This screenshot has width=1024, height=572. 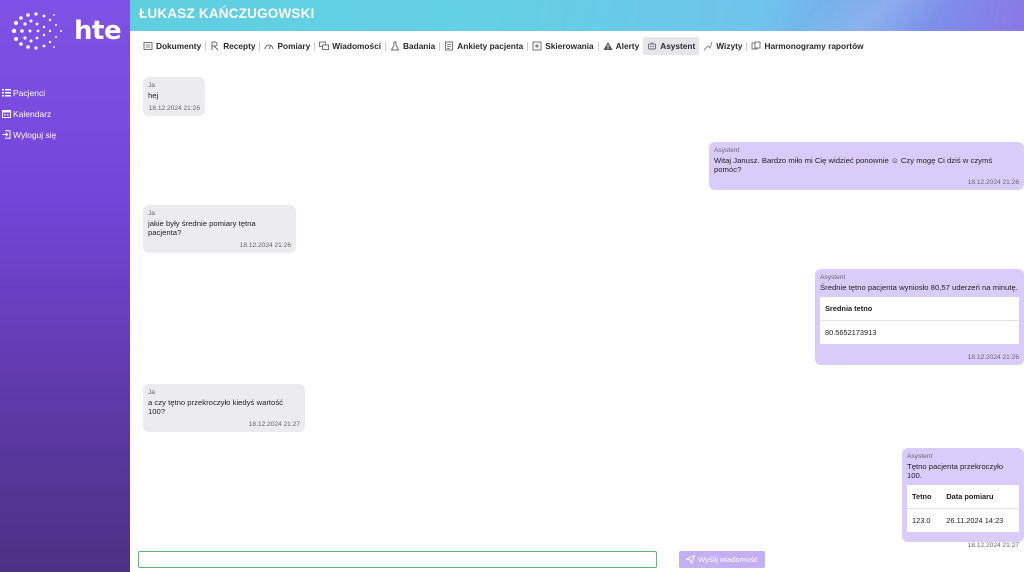 I want to click on tab-alerty: Alerty, so click(x=621, y=46).